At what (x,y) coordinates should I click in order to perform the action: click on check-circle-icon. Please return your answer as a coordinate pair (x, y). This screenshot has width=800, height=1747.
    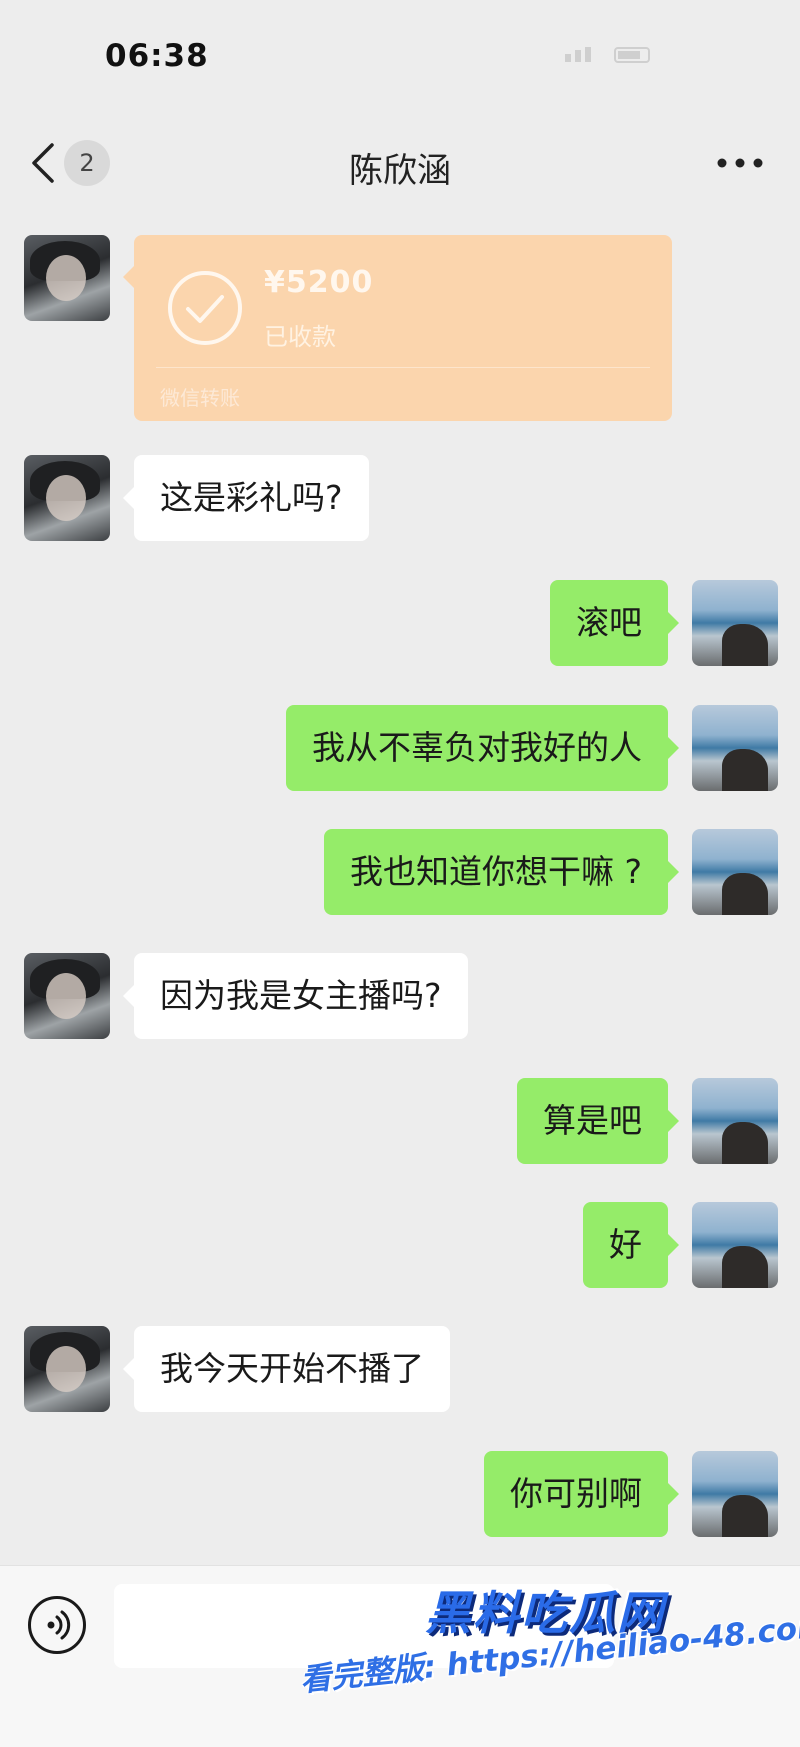
    Looking at the image, I should click on (205, 308).